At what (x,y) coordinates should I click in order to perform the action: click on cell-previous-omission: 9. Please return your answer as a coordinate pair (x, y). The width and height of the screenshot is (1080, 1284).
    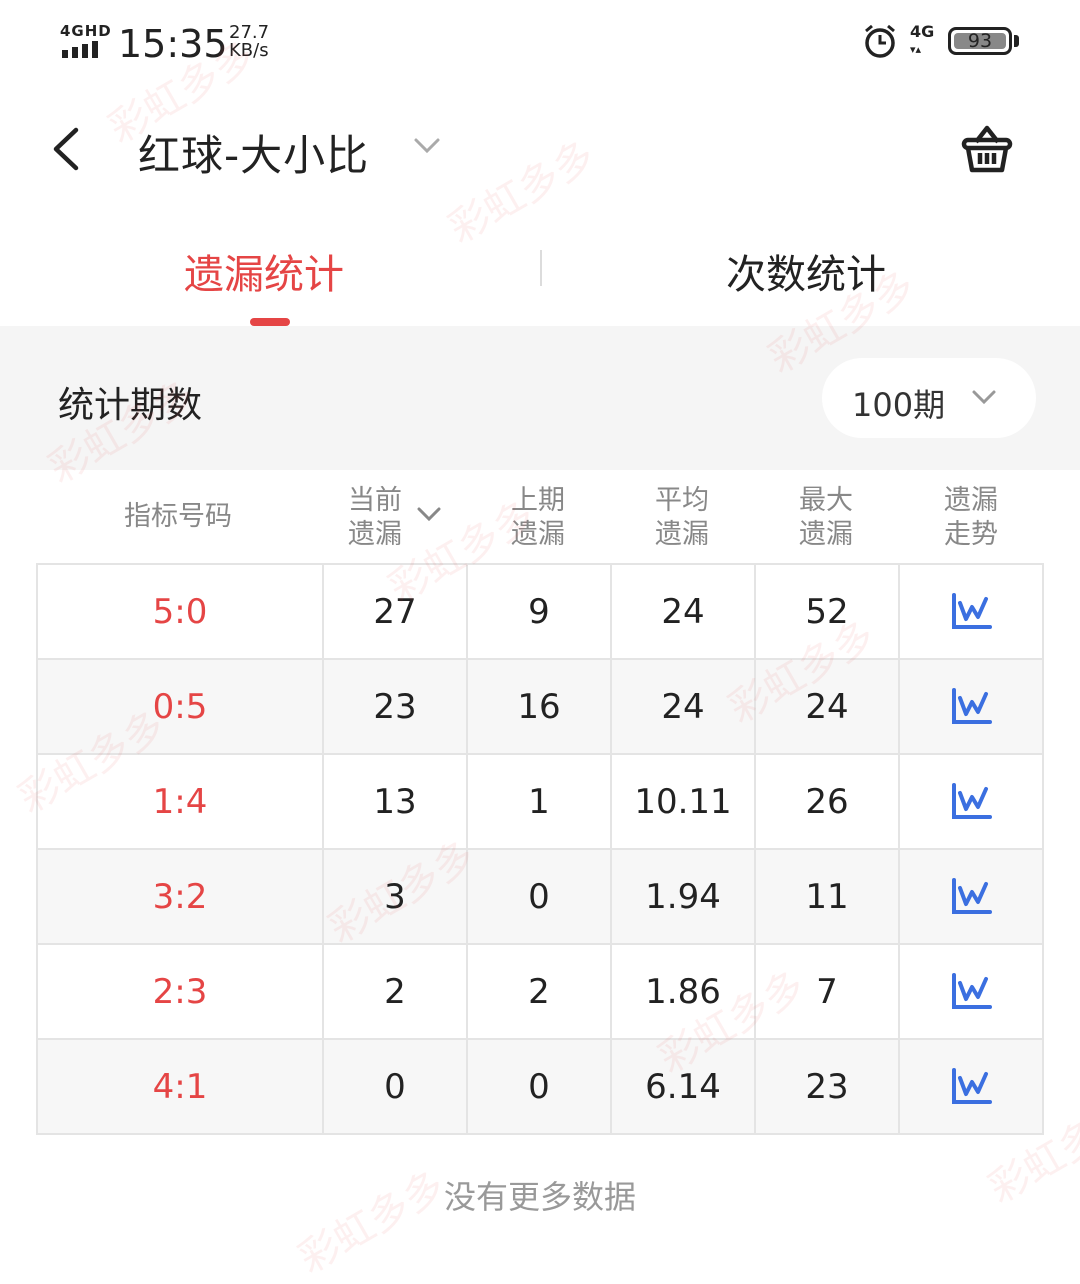
    Looking at the image, I should click on (540, 612).